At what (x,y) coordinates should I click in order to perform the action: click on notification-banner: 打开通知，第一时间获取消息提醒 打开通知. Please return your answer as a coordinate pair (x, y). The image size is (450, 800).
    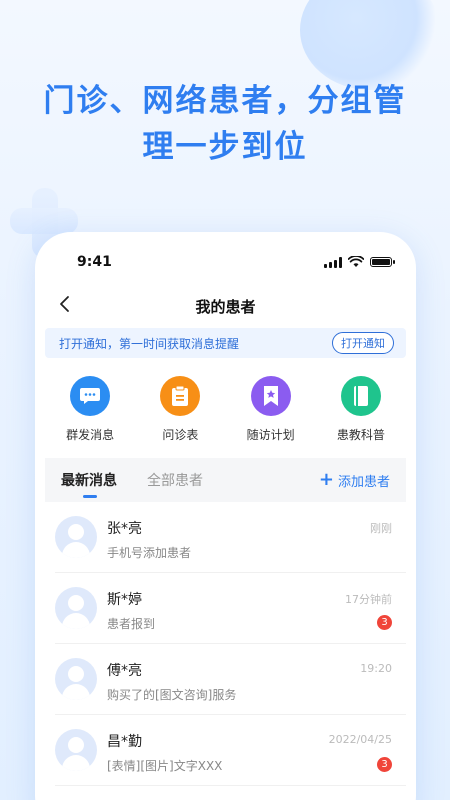
    Looking at the image, I should click on (225, 343).